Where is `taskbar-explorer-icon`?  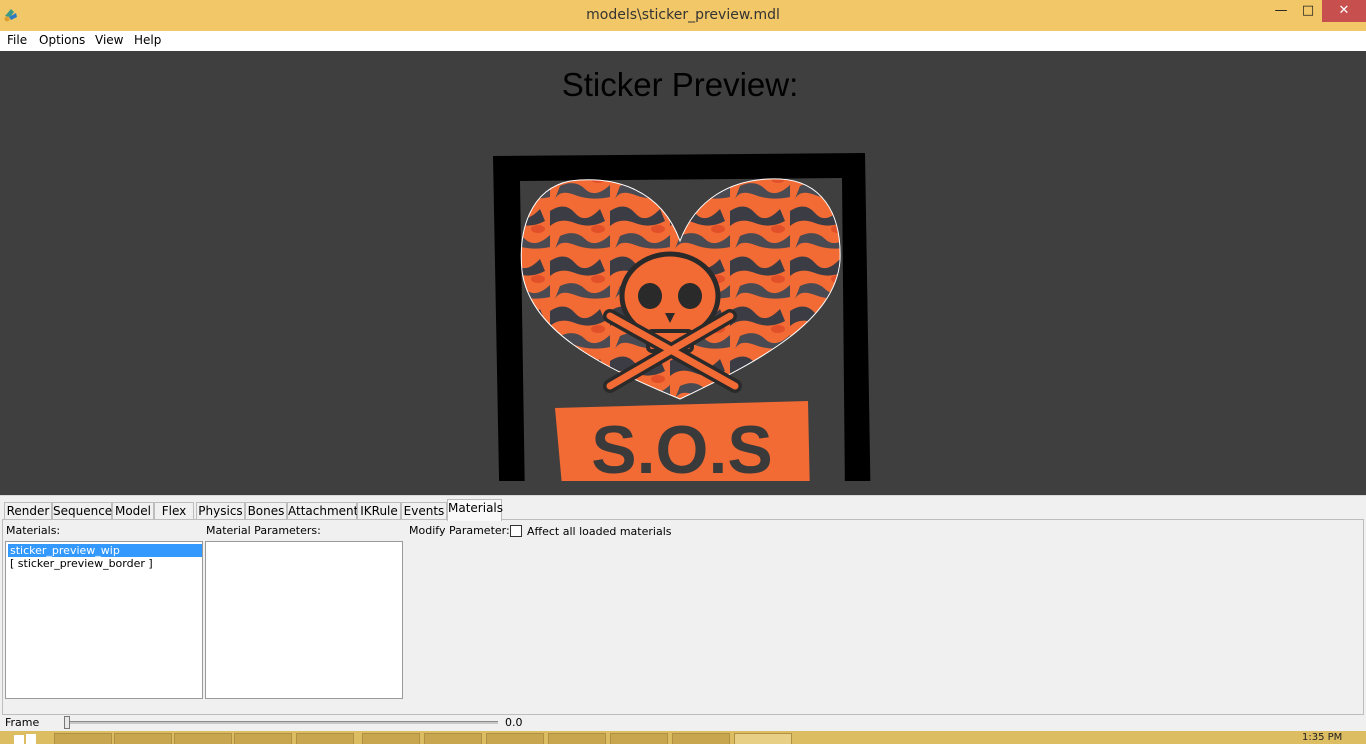
taskbar-explorer-icon is located at coordinates (143, 738).